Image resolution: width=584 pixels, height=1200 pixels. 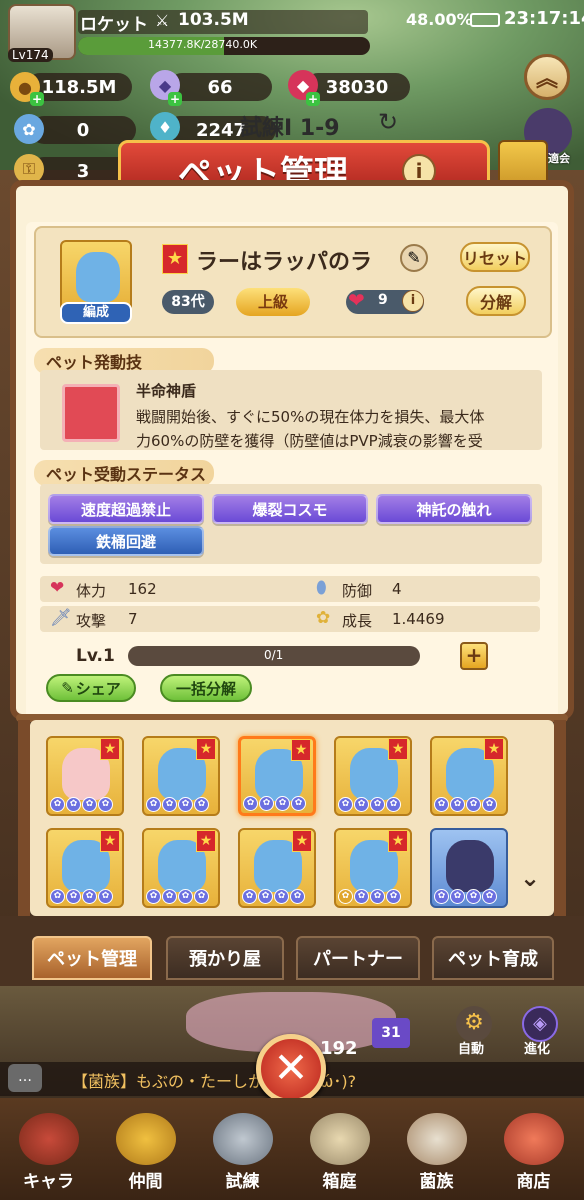 I want to click on level-up-button: +, so click(x=474, y=656).